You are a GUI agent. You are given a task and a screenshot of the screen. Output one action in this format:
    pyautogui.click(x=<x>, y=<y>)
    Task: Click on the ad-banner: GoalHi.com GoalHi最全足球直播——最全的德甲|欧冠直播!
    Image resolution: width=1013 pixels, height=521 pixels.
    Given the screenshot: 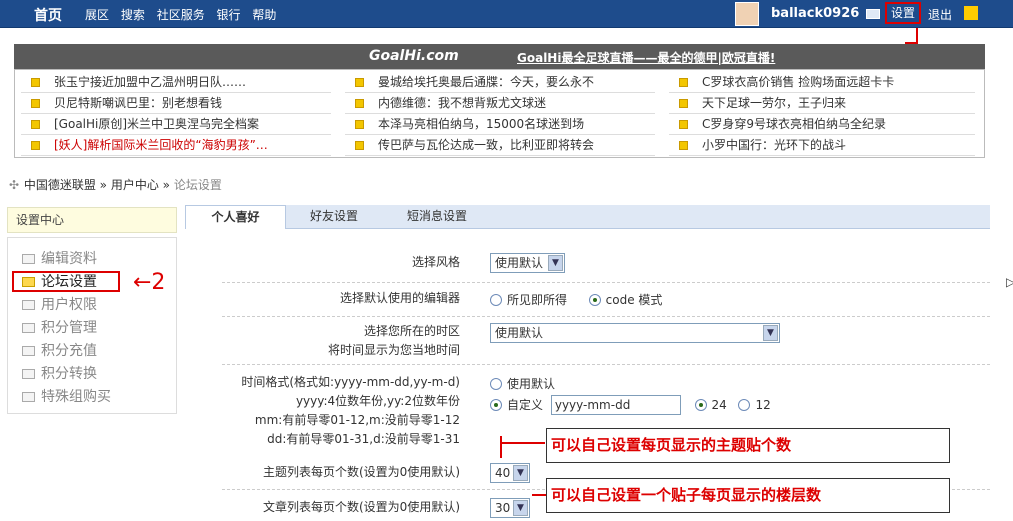 What is the action you would take?
    pyautogui.click(x=499, y=56)
    